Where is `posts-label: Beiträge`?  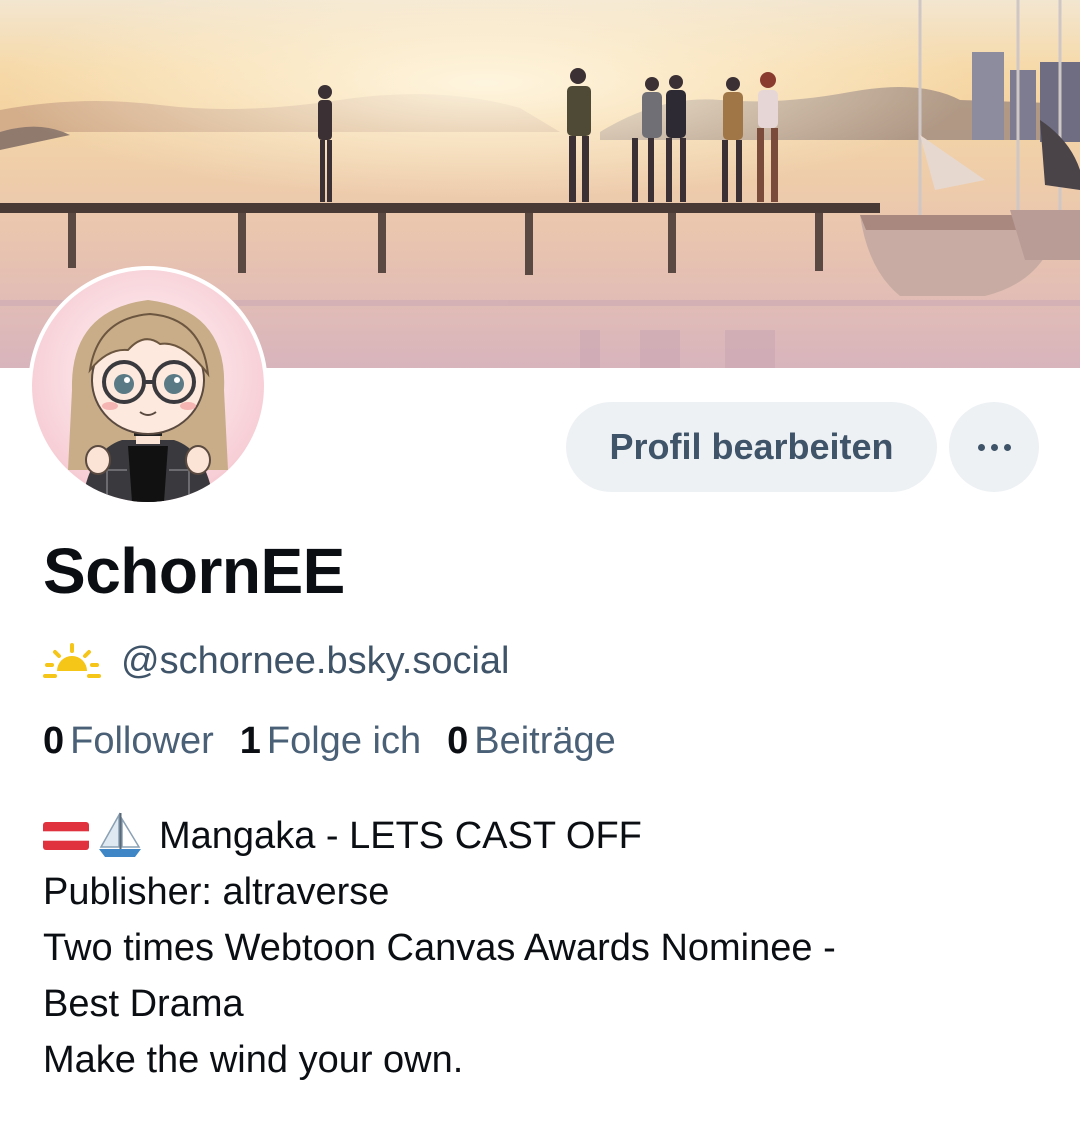 posts-label: Beiträge is located at coordinates (545, 741).